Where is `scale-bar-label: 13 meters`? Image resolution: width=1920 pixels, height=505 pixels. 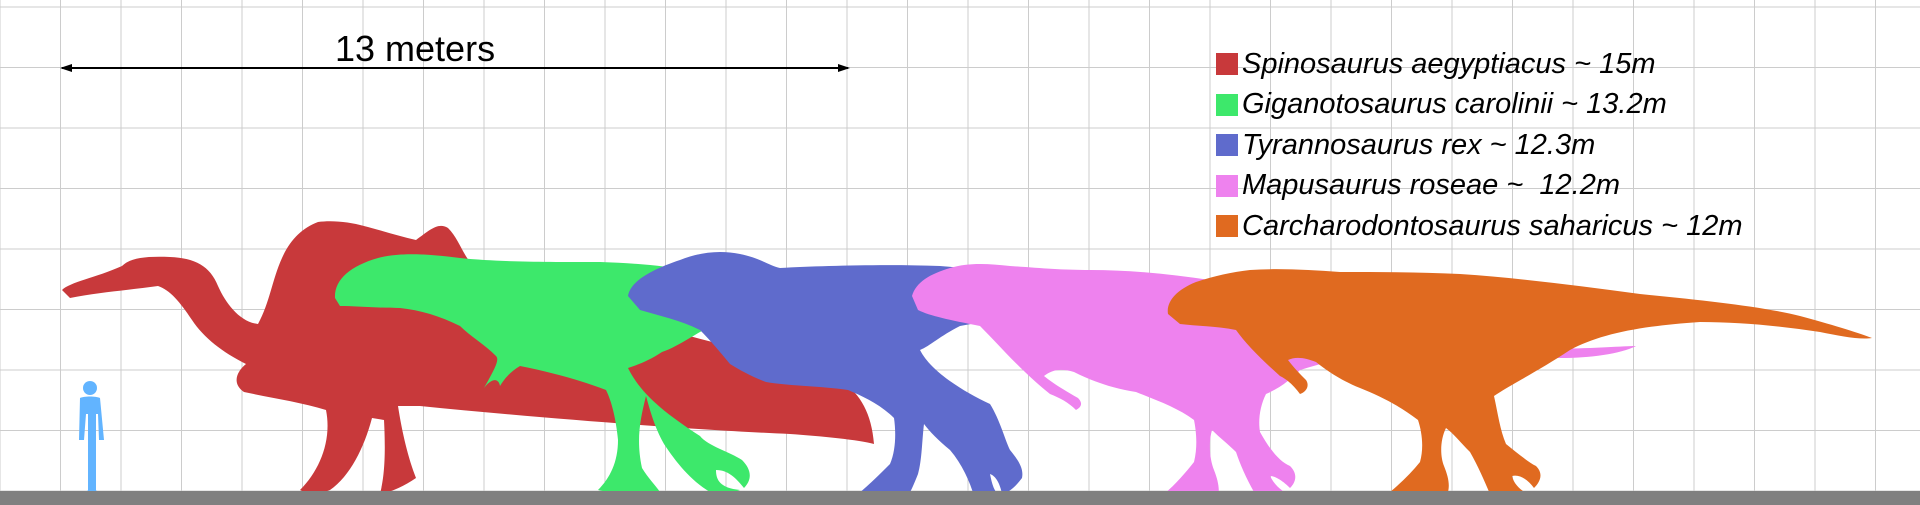
scale-bar-label: 13 meters is located at coordinates (415, 48).